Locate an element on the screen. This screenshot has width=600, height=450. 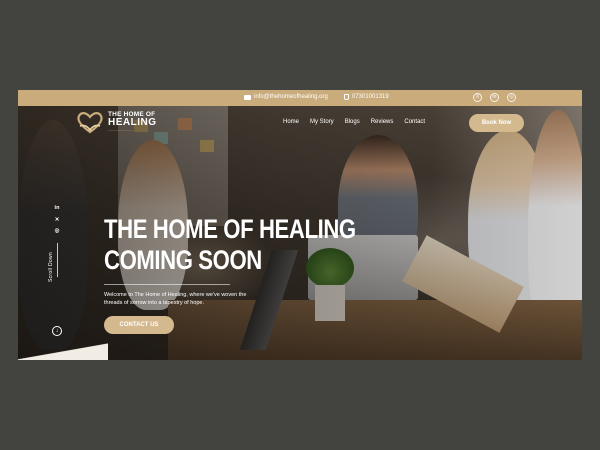
hero-divider is located at coordinates (167, 284).